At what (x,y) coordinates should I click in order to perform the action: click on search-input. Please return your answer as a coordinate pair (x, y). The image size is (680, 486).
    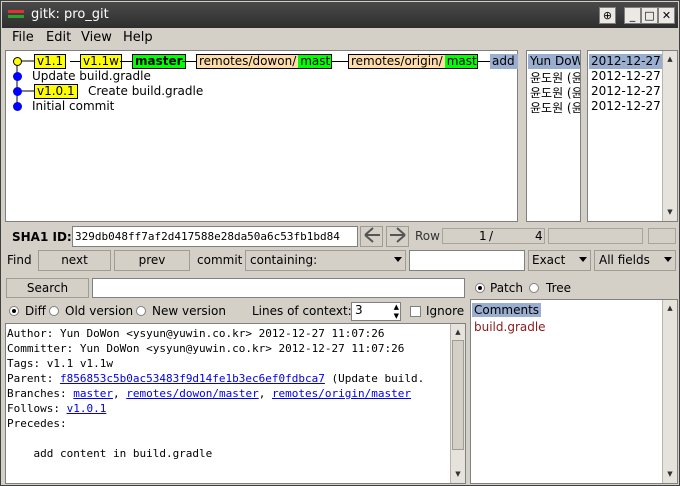
    Looking at the image, I should click on (278, 288).